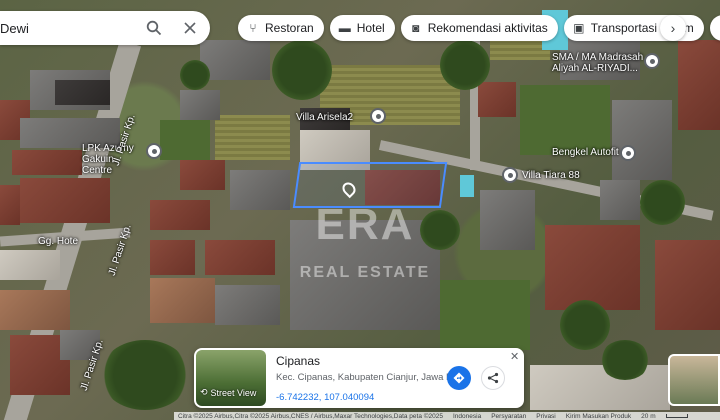 This screenshot has height=420, width=720. I want to click on train-icon: ▣, so click(579, 28).